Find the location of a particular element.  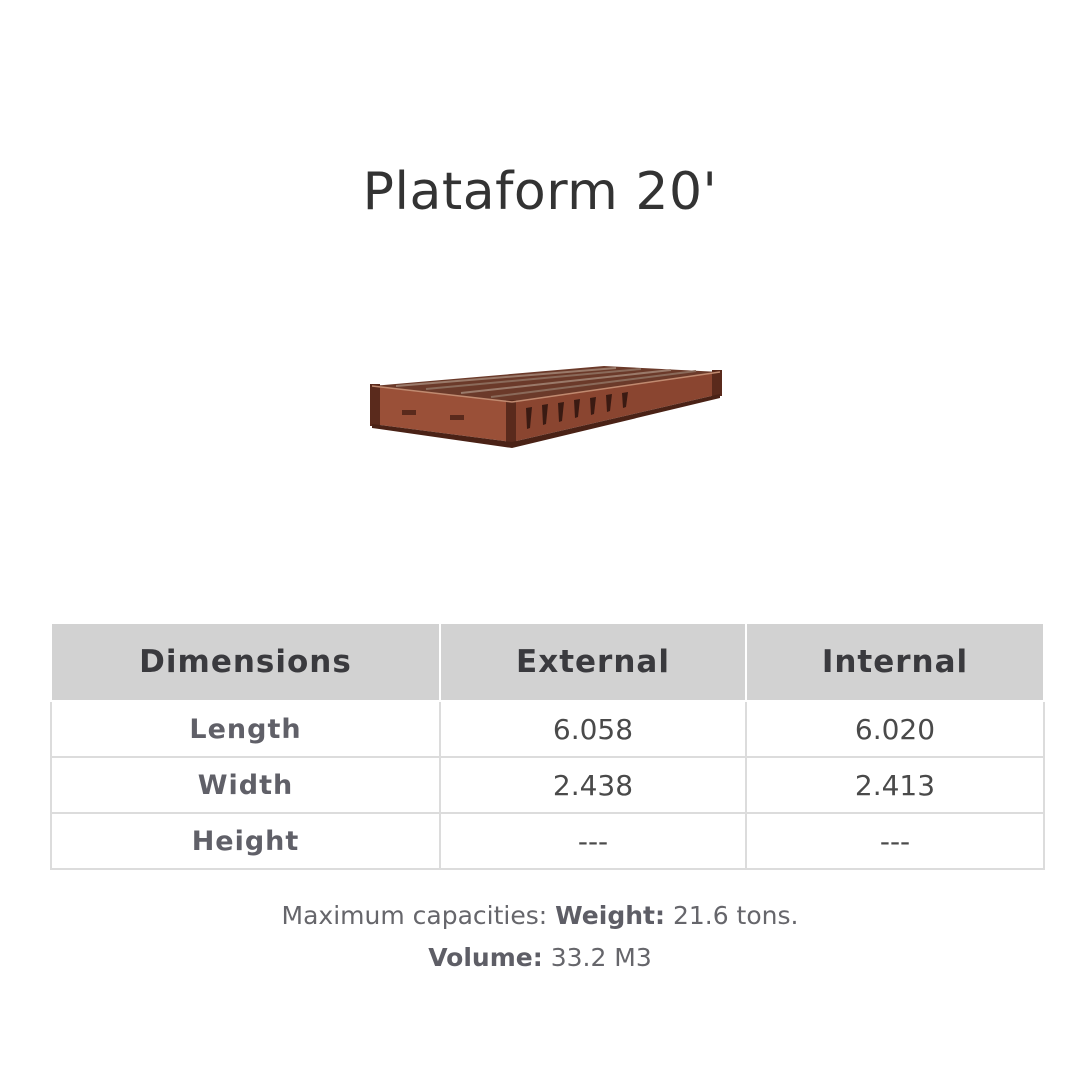

table-header-row: Dimensions External Internal is located at coordinates (547, 662).